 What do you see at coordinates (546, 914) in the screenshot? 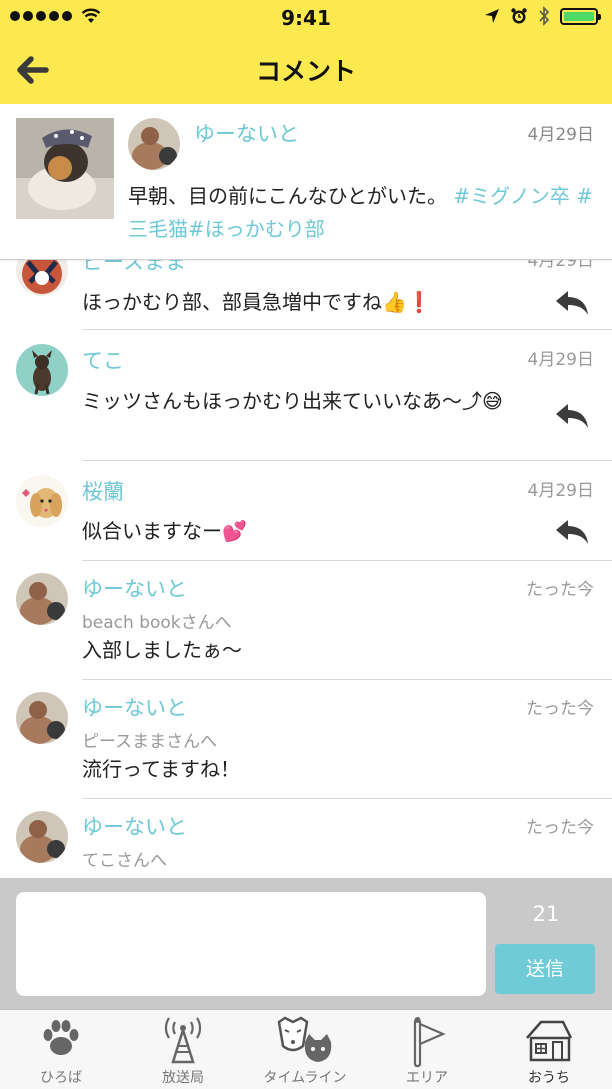
I see `char-count: 21` at bounding box center [546, 914].